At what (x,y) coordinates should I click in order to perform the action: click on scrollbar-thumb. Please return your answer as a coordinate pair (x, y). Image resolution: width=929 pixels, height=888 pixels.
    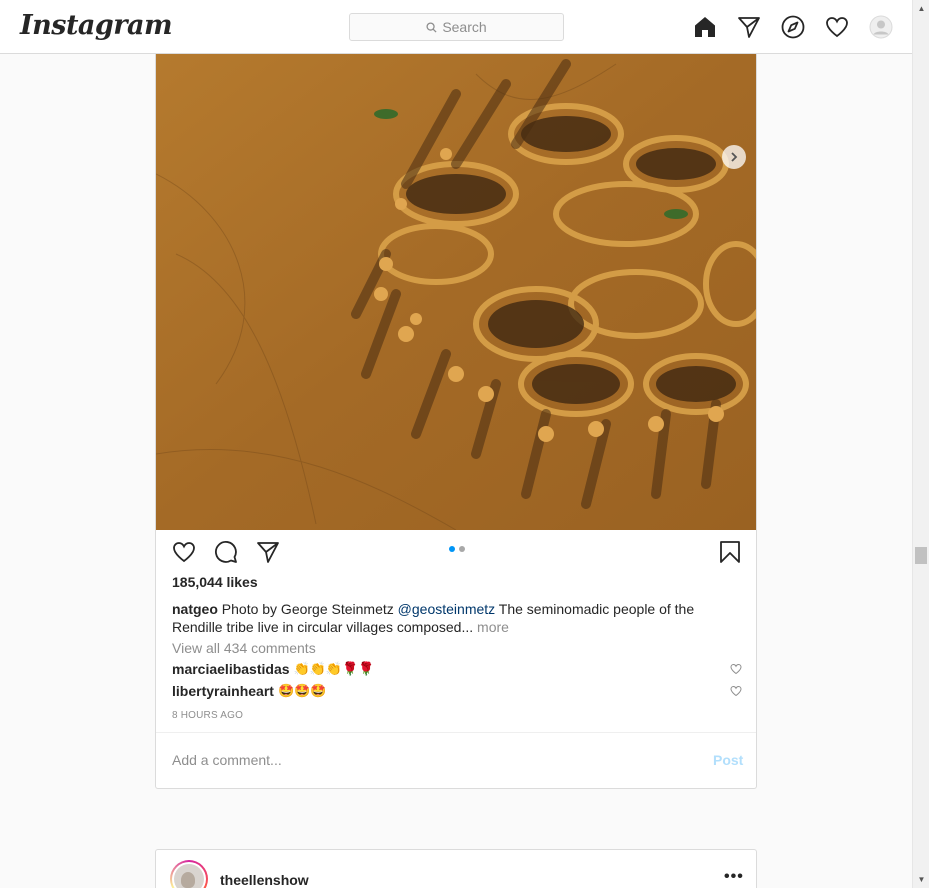
    Looking at the image, I should click on (921, 555).